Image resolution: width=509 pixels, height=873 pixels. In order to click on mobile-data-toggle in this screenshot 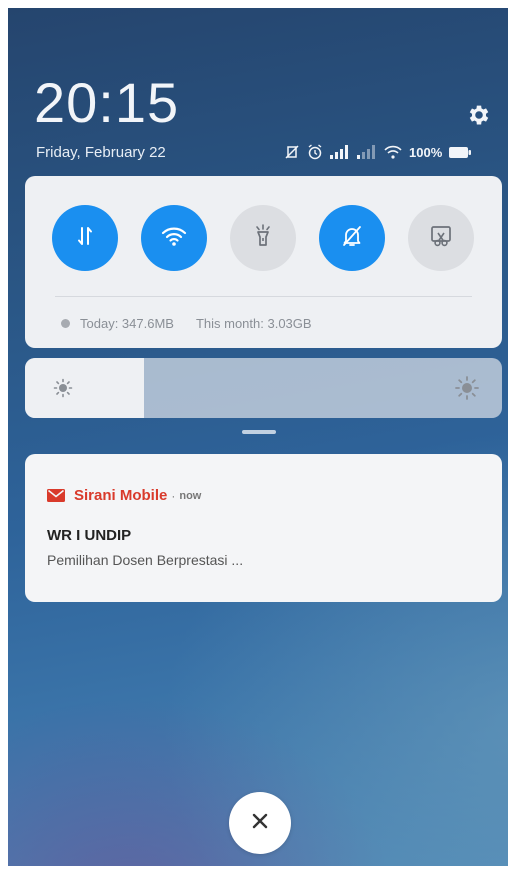, I will do `click(85, 238)`.